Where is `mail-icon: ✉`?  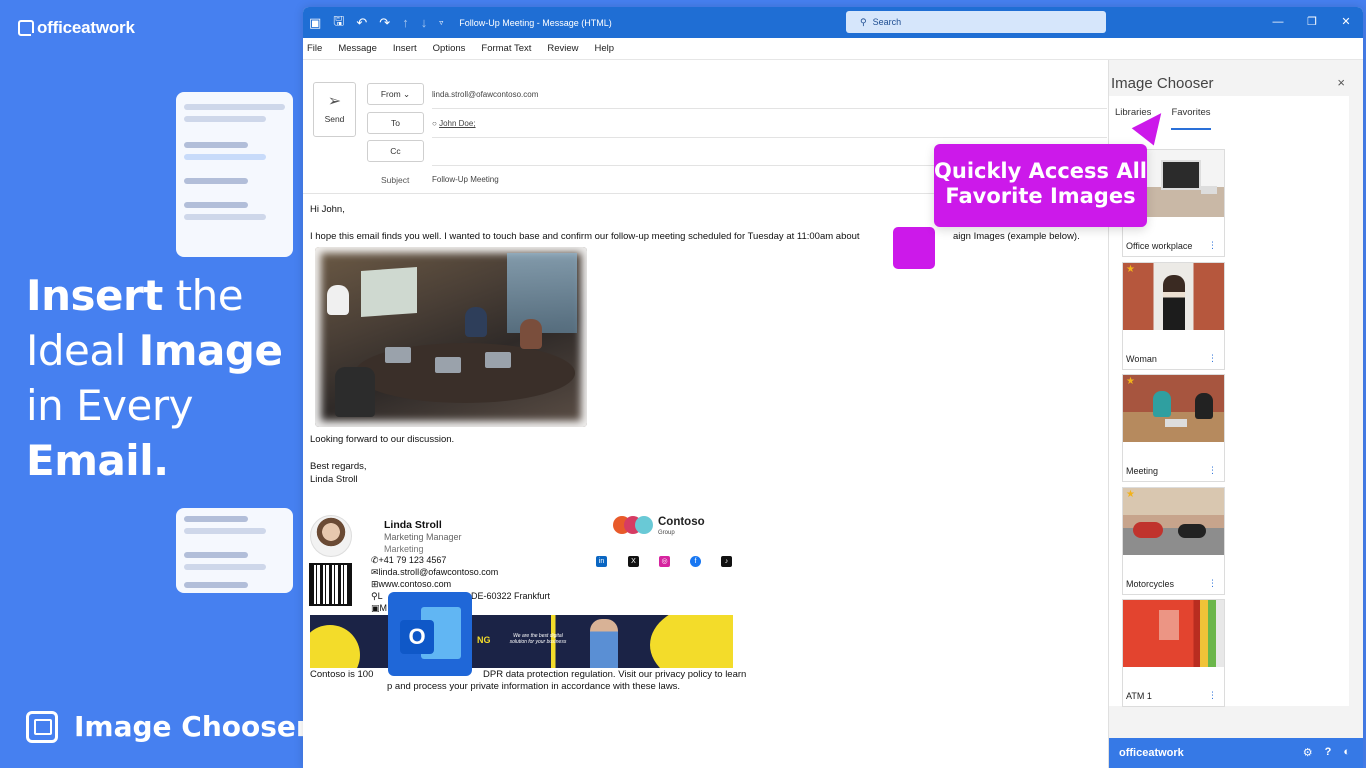 mail-icon: ✉ is located at coordinates (375, 572).